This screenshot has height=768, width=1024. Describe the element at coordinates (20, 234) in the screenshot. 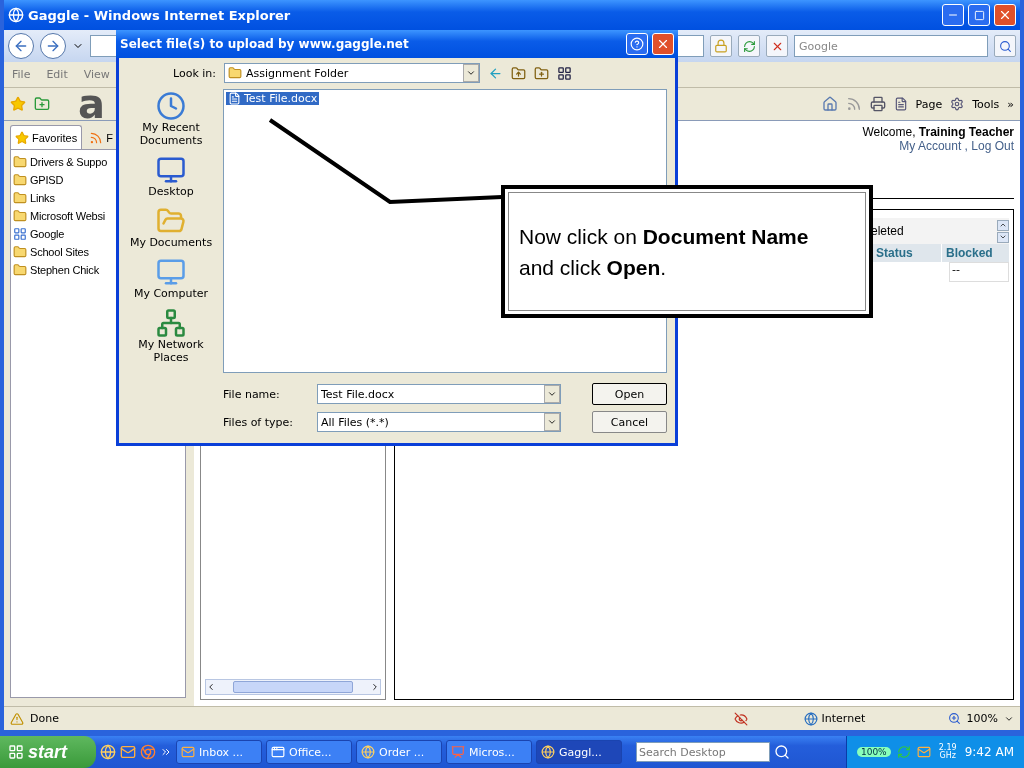

I see `grid-icon` at that location.